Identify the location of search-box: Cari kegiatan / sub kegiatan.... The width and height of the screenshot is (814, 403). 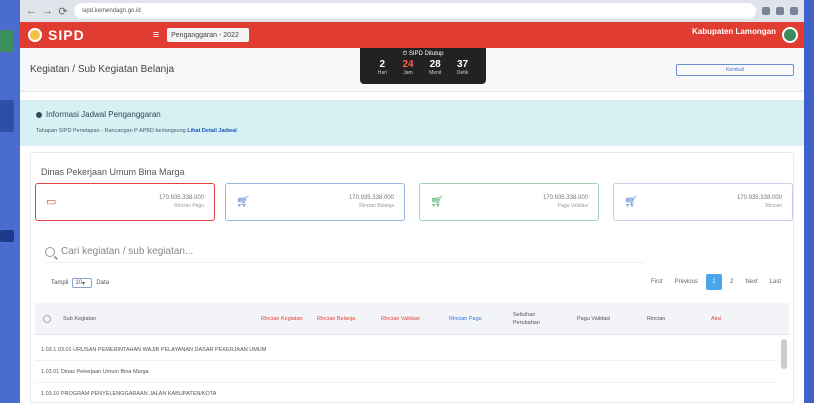
(345, 254).